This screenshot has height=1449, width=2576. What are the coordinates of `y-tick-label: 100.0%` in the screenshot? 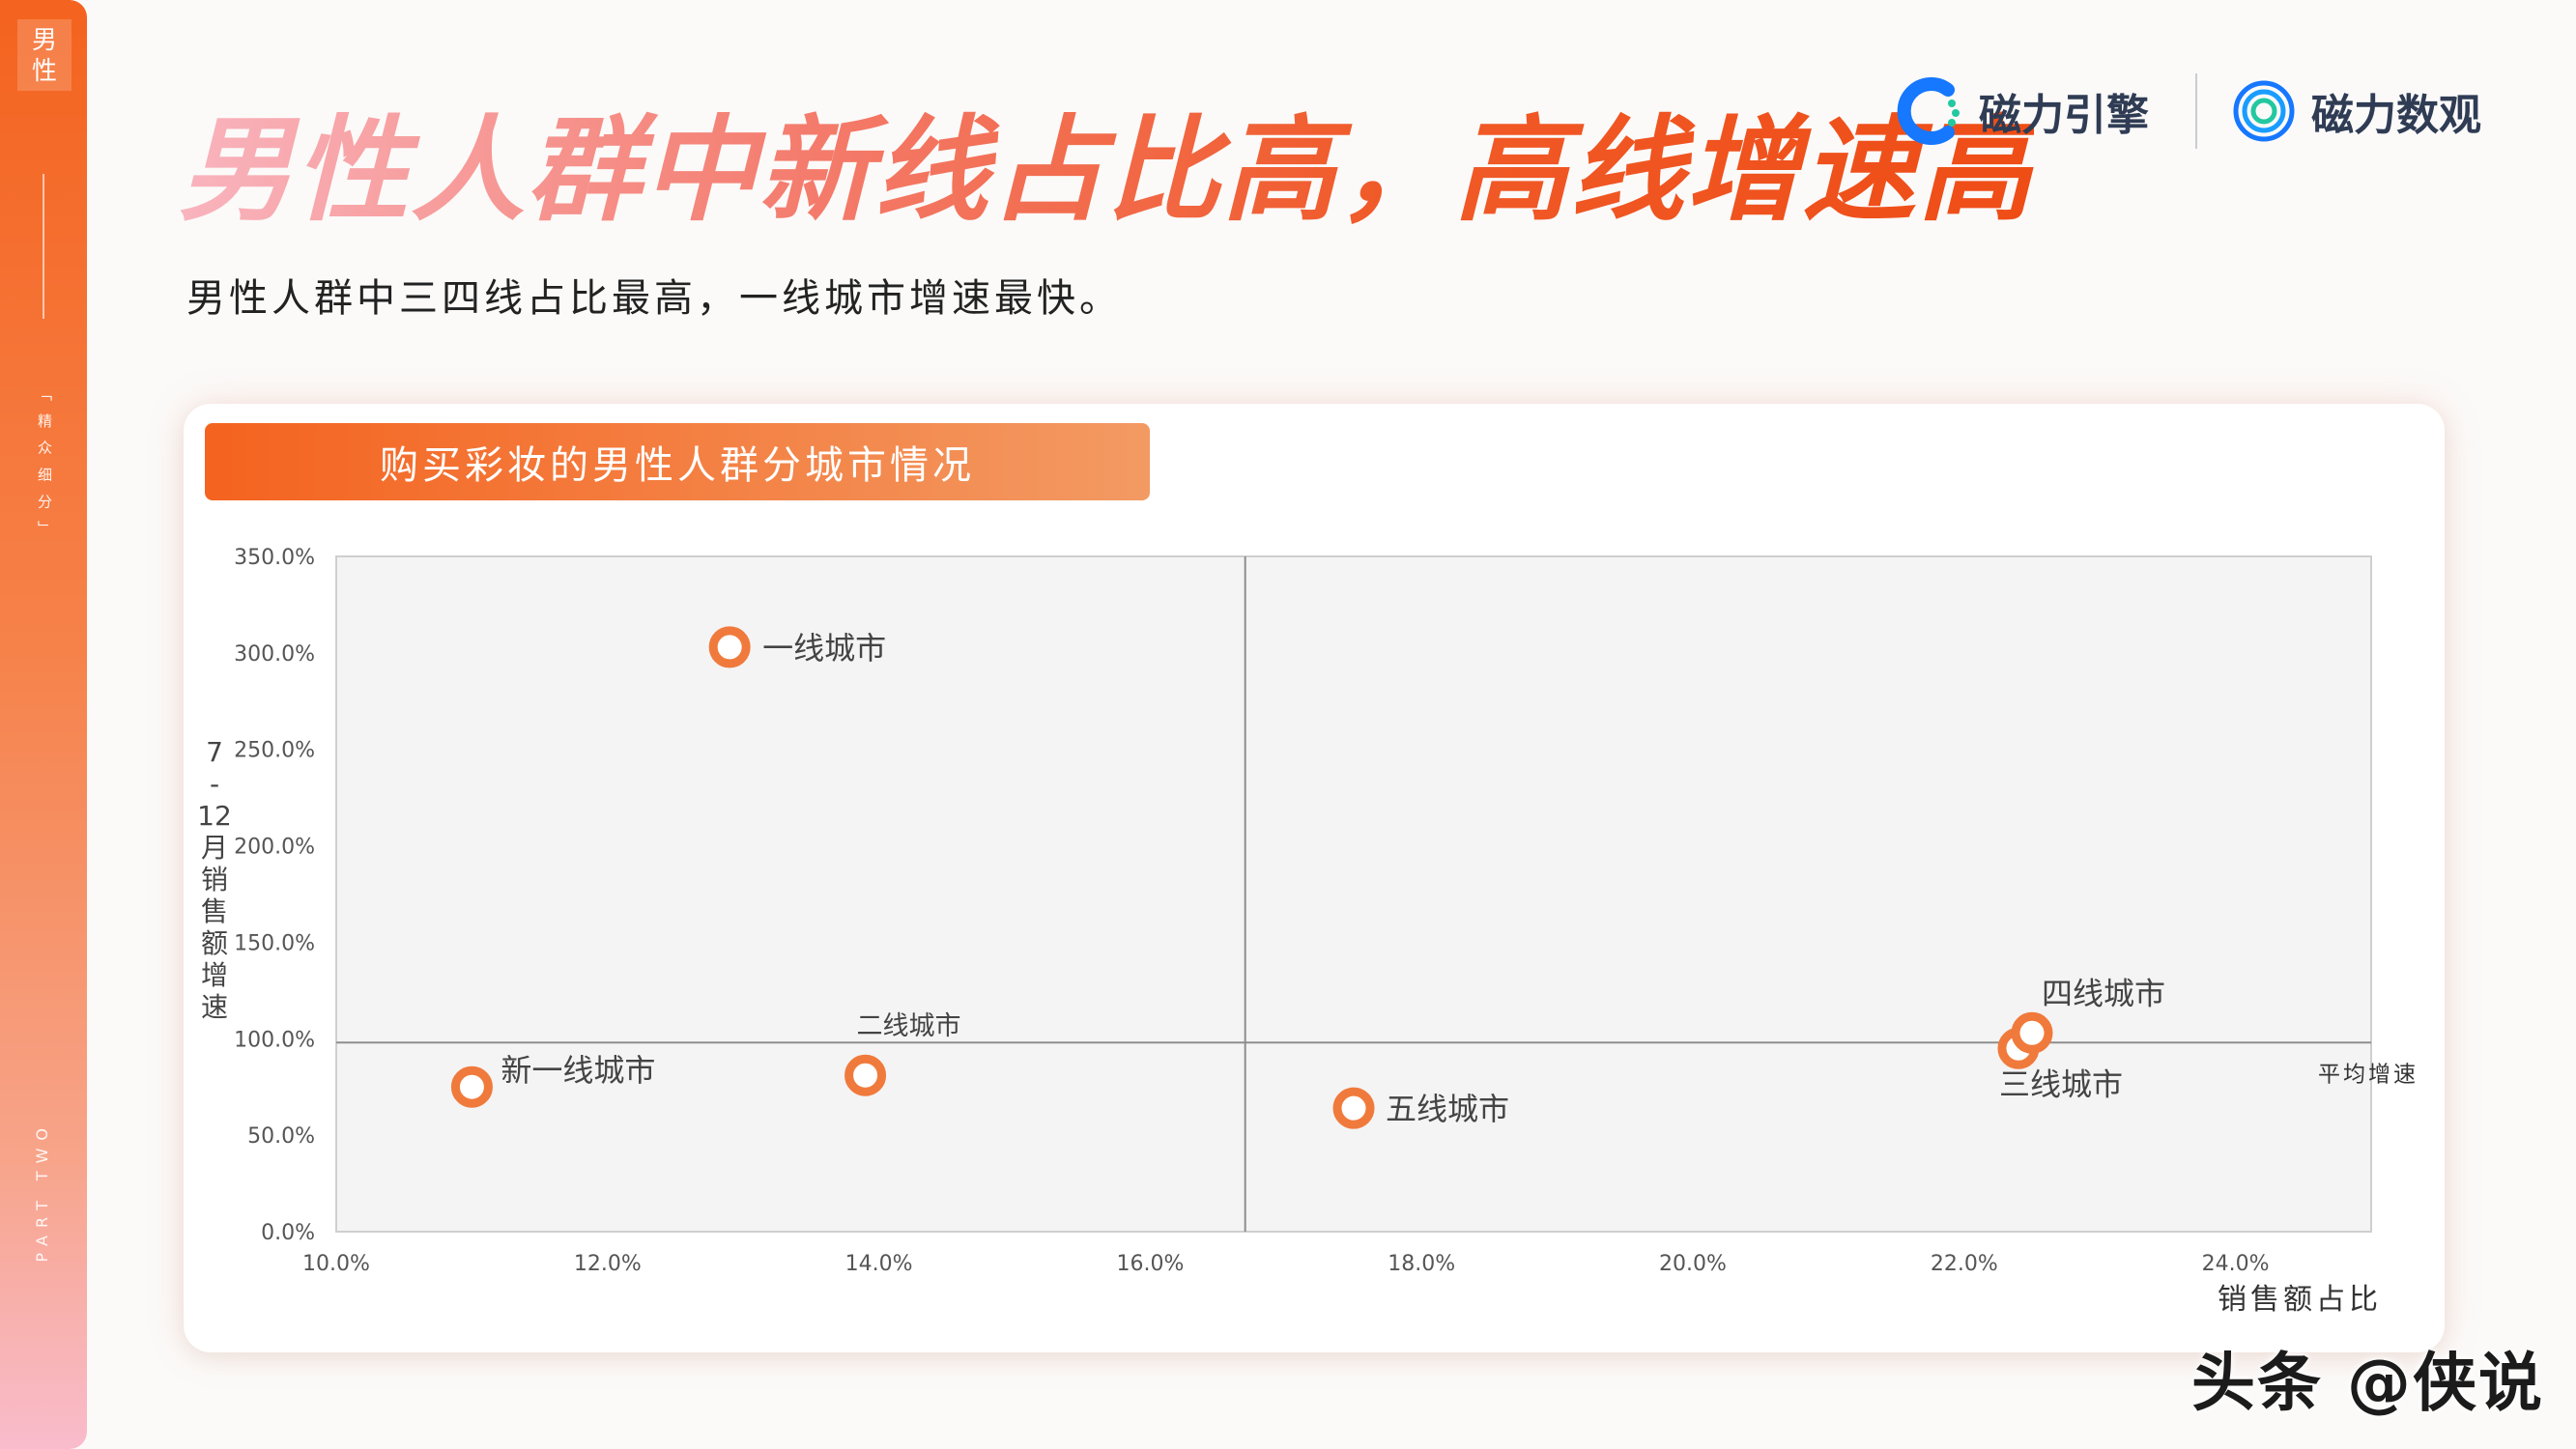 It's located at (275, 1040).